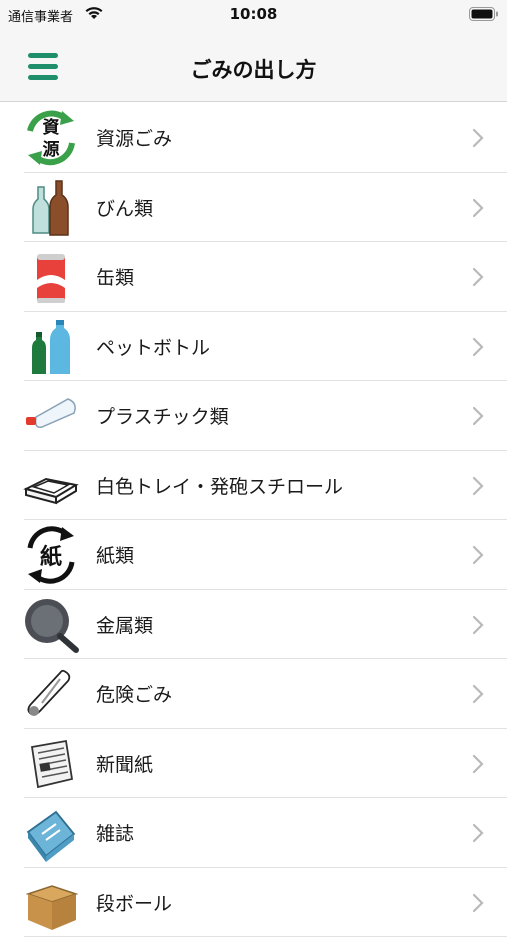 This screenshot has height=937, width=507. Describe the element at coordinates (162, 415) in the screenshot. I see `item-label: プラスチック類` at that location.